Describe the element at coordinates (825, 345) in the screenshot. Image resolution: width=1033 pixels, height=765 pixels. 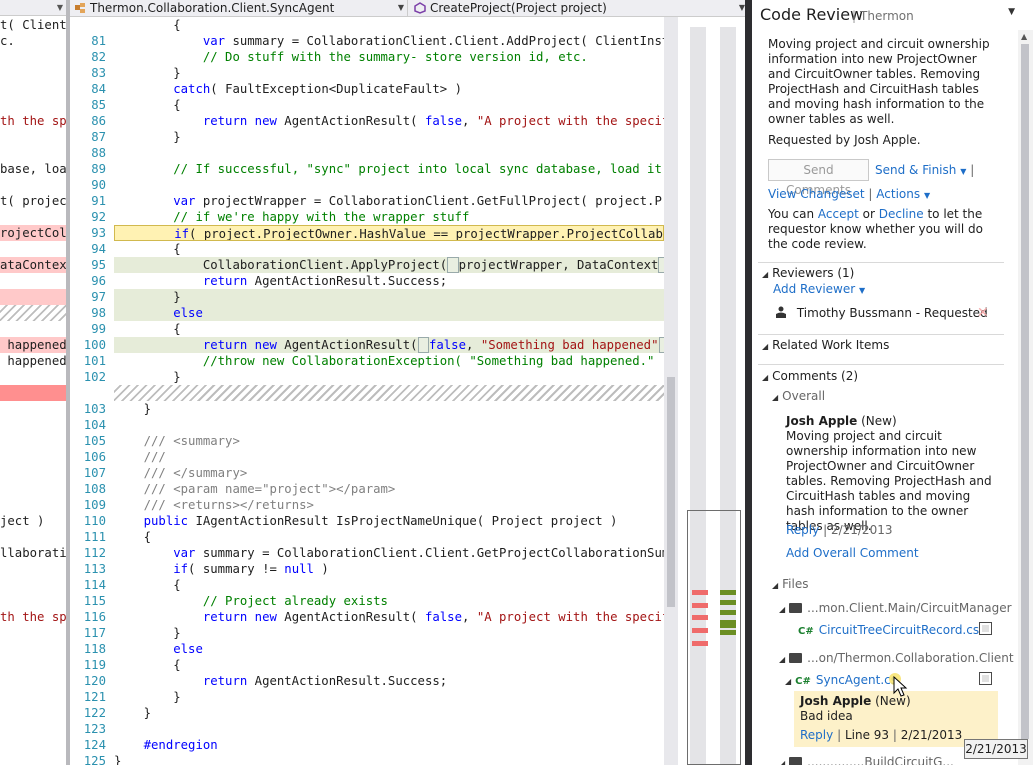
I see `related-work-items-header: ◢ Related Work Items` at that location.